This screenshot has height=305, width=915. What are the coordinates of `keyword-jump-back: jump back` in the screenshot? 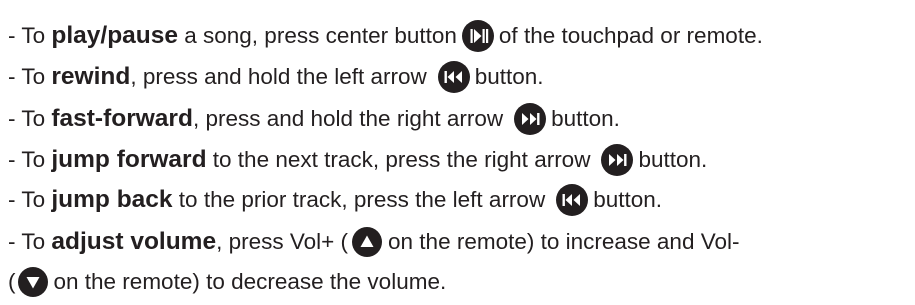 It's located at (112, 199).